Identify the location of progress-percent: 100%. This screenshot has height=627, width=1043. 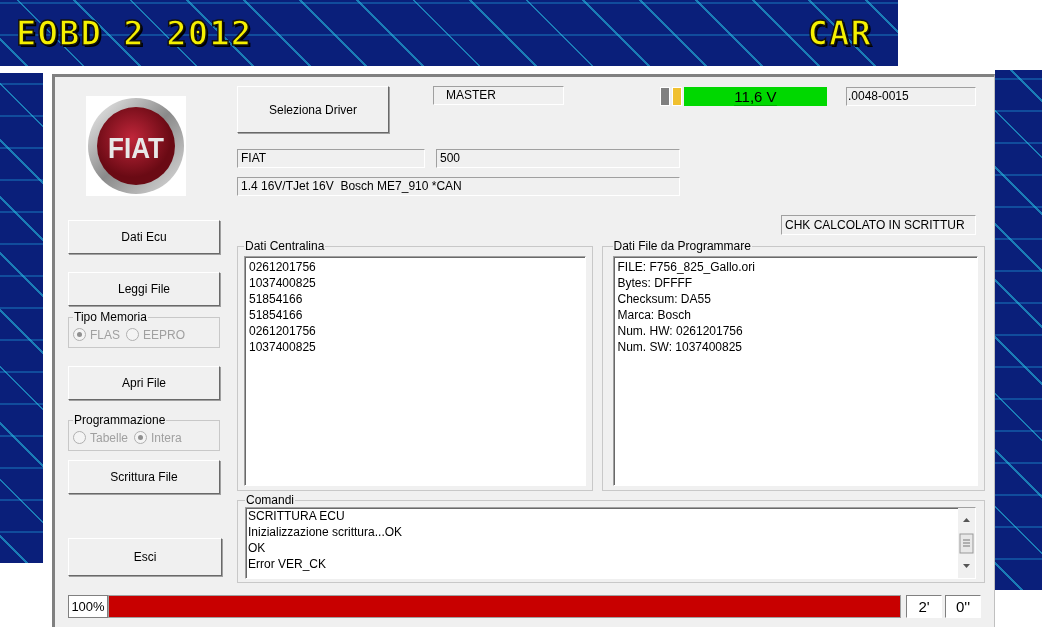
(88, 606).